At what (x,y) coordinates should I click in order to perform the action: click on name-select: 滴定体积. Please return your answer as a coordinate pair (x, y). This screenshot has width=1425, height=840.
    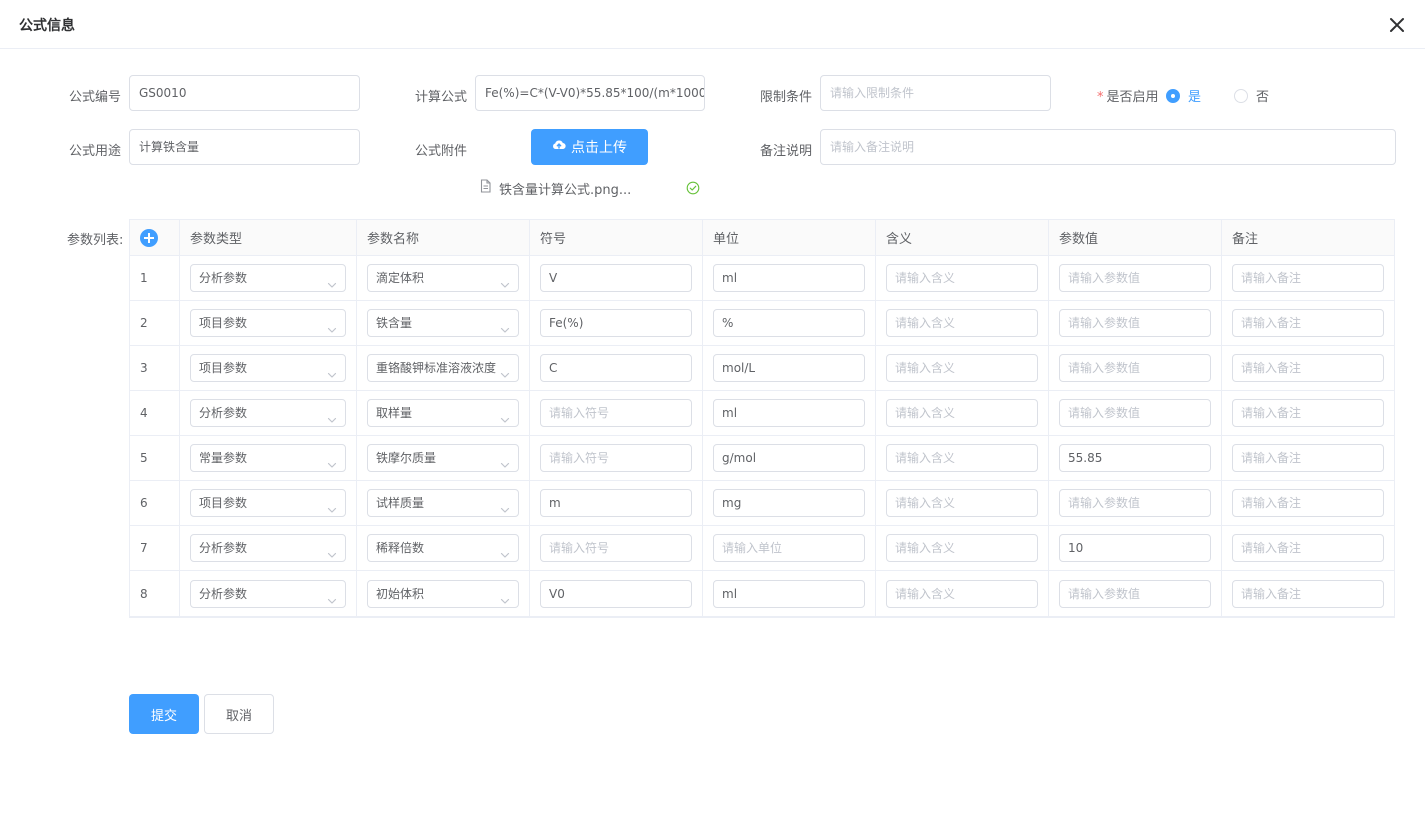
    Looking at the image, I should click on (443, 278).